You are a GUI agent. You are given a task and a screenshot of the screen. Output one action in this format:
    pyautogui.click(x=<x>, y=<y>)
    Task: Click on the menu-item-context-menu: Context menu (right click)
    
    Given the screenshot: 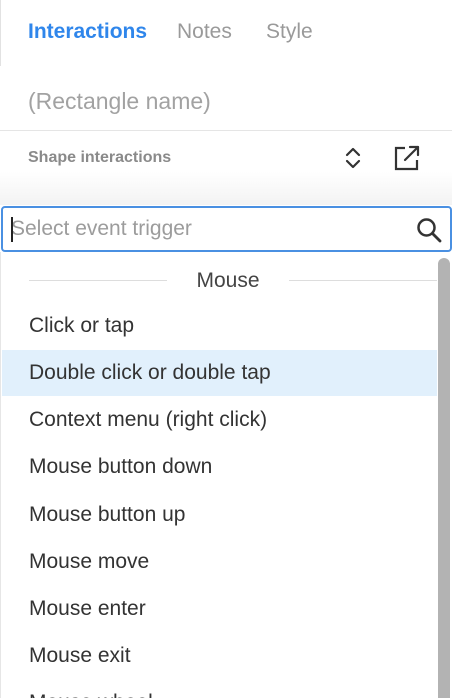 What is the action you would take?
    pyautogui.click(x=219, y=420)
    